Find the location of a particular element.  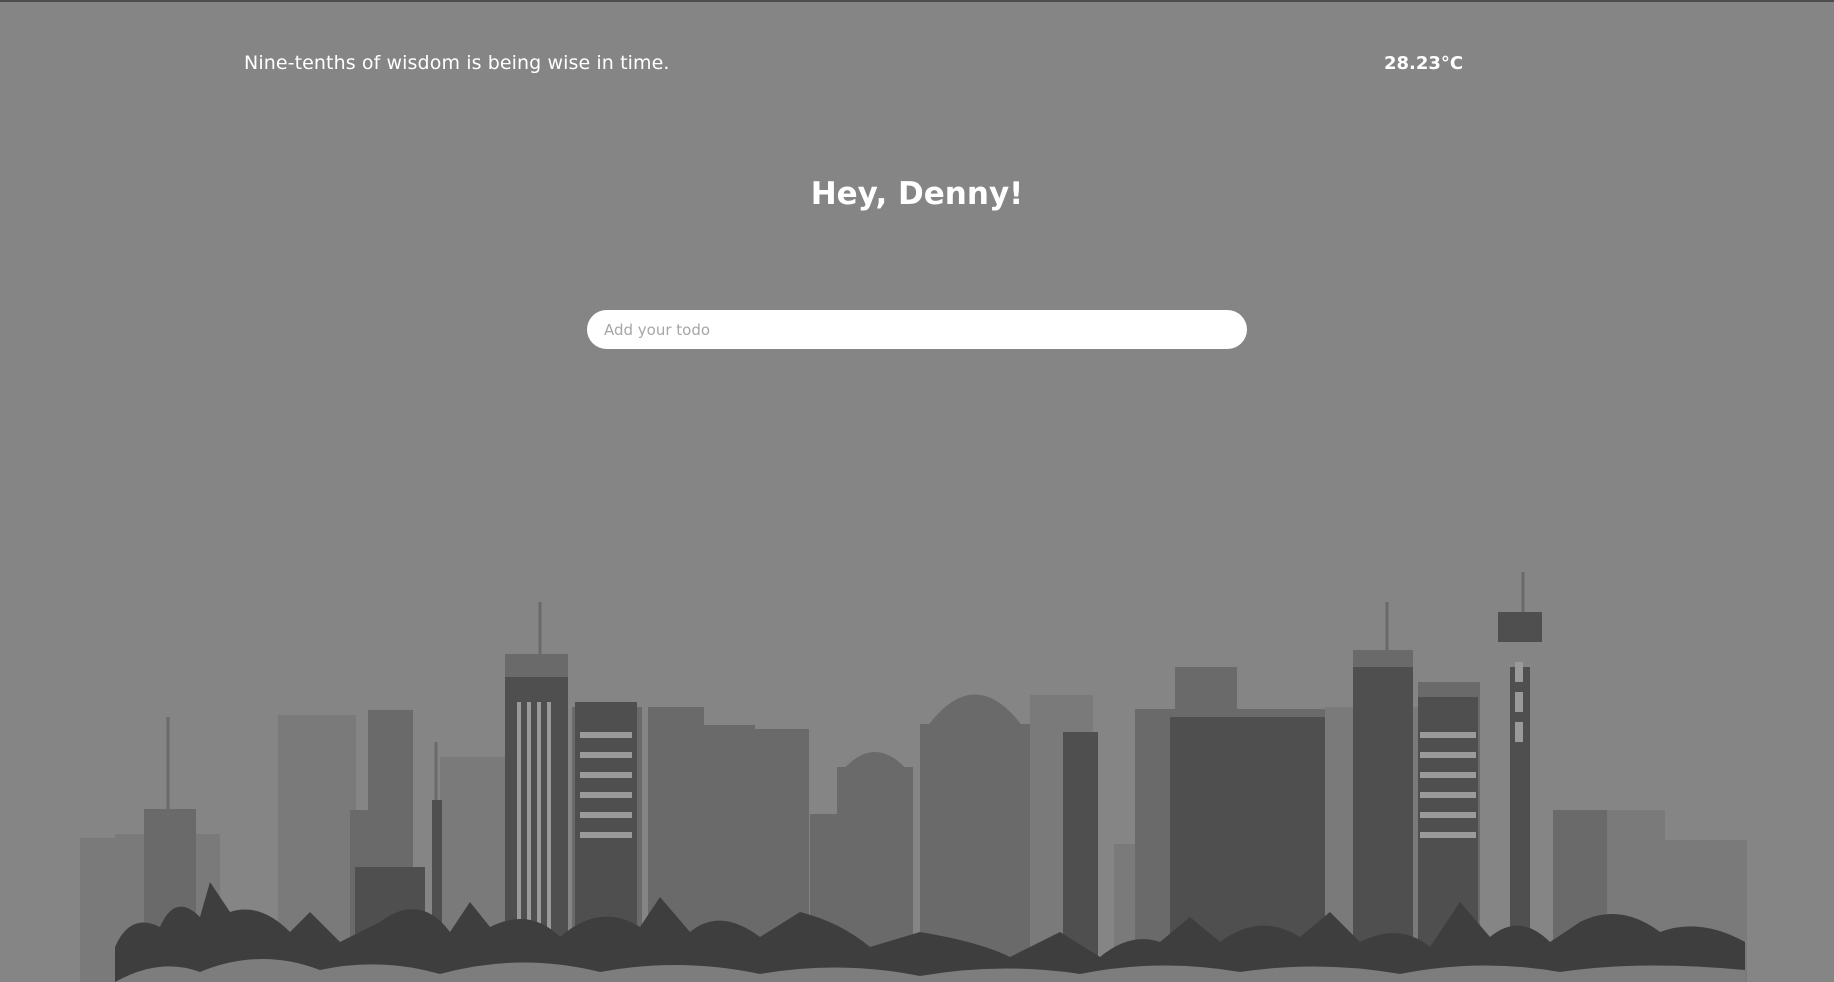

temperature-readout: 28.23°C is located at coordinates (1424, 63).